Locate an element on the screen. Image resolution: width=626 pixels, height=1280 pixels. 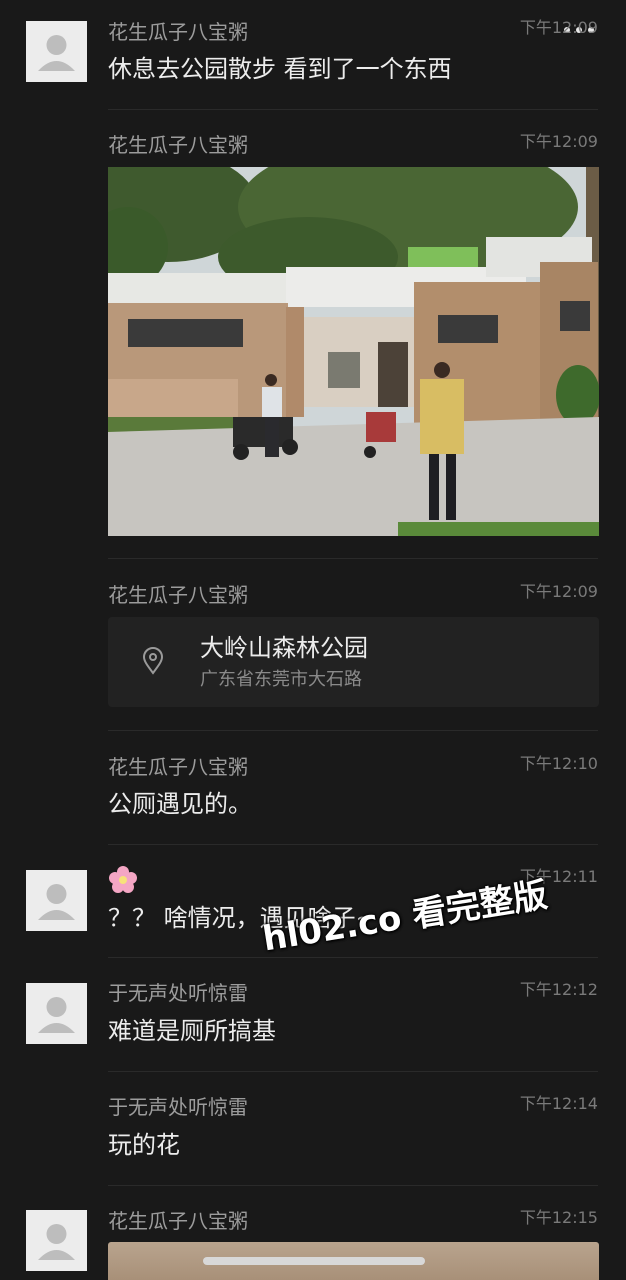
location-card: 大岭山森林公园 广东省东莞市大石路 is located at coordinates (353, 662).